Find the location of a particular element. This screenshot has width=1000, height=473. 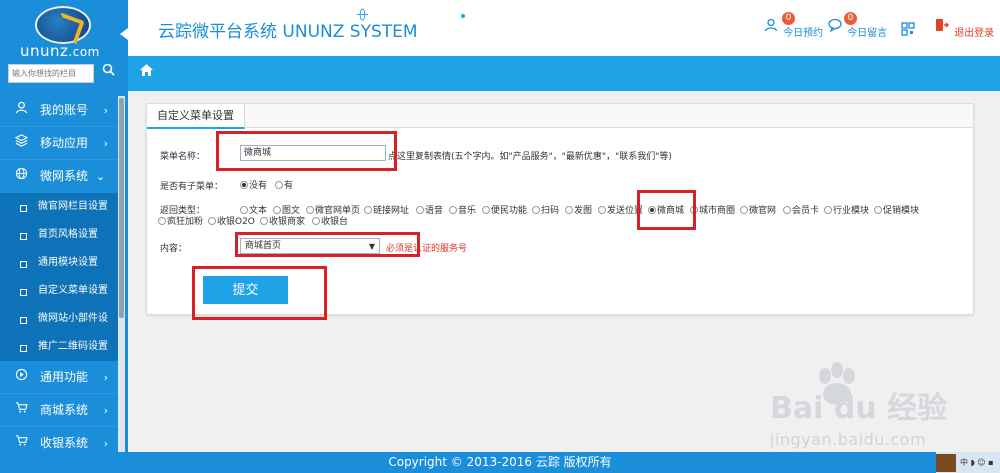

sidebar-item-mobile-apps: 移动应用 › is located at coordinates (59, 143).